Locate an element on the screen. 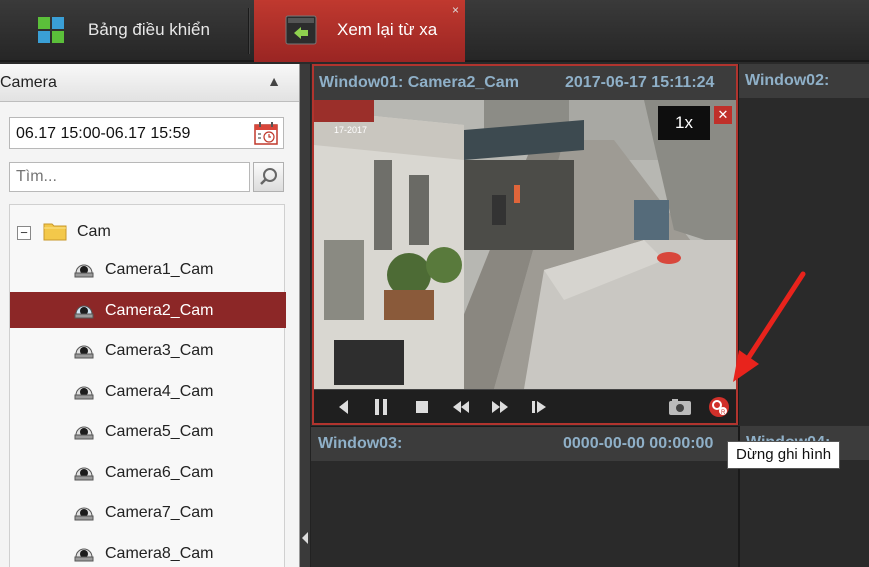 This screenshot has width=869, height=567. window02-title: Window02: is located at coordinates (787, 80).